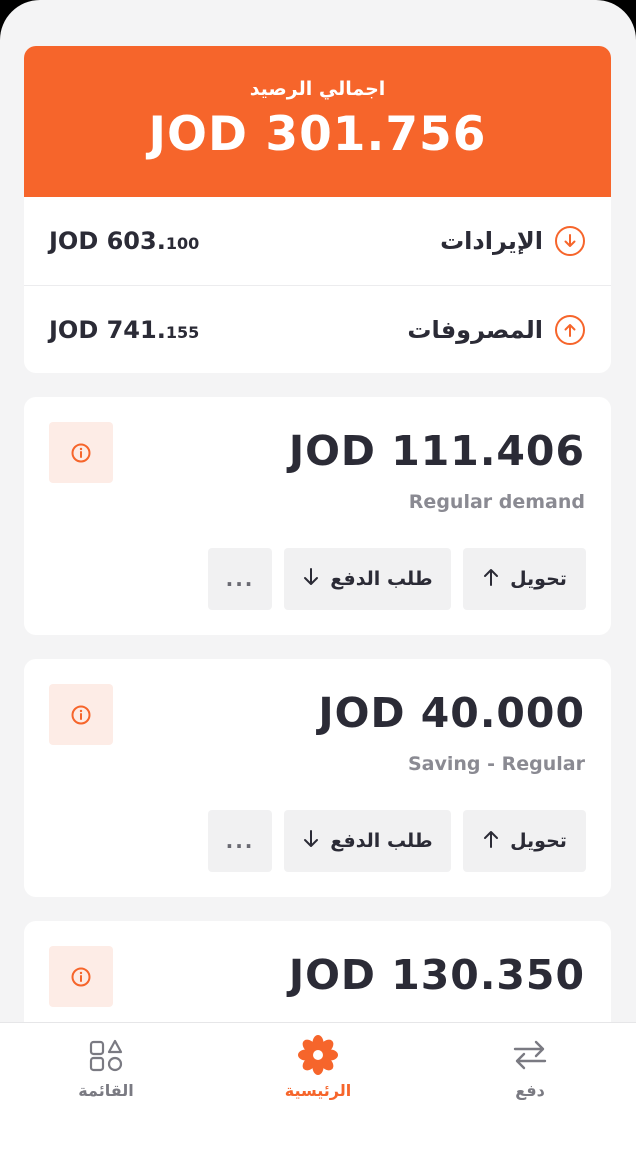  I want to click on income-label: الإيرادات, so click(491, 241).